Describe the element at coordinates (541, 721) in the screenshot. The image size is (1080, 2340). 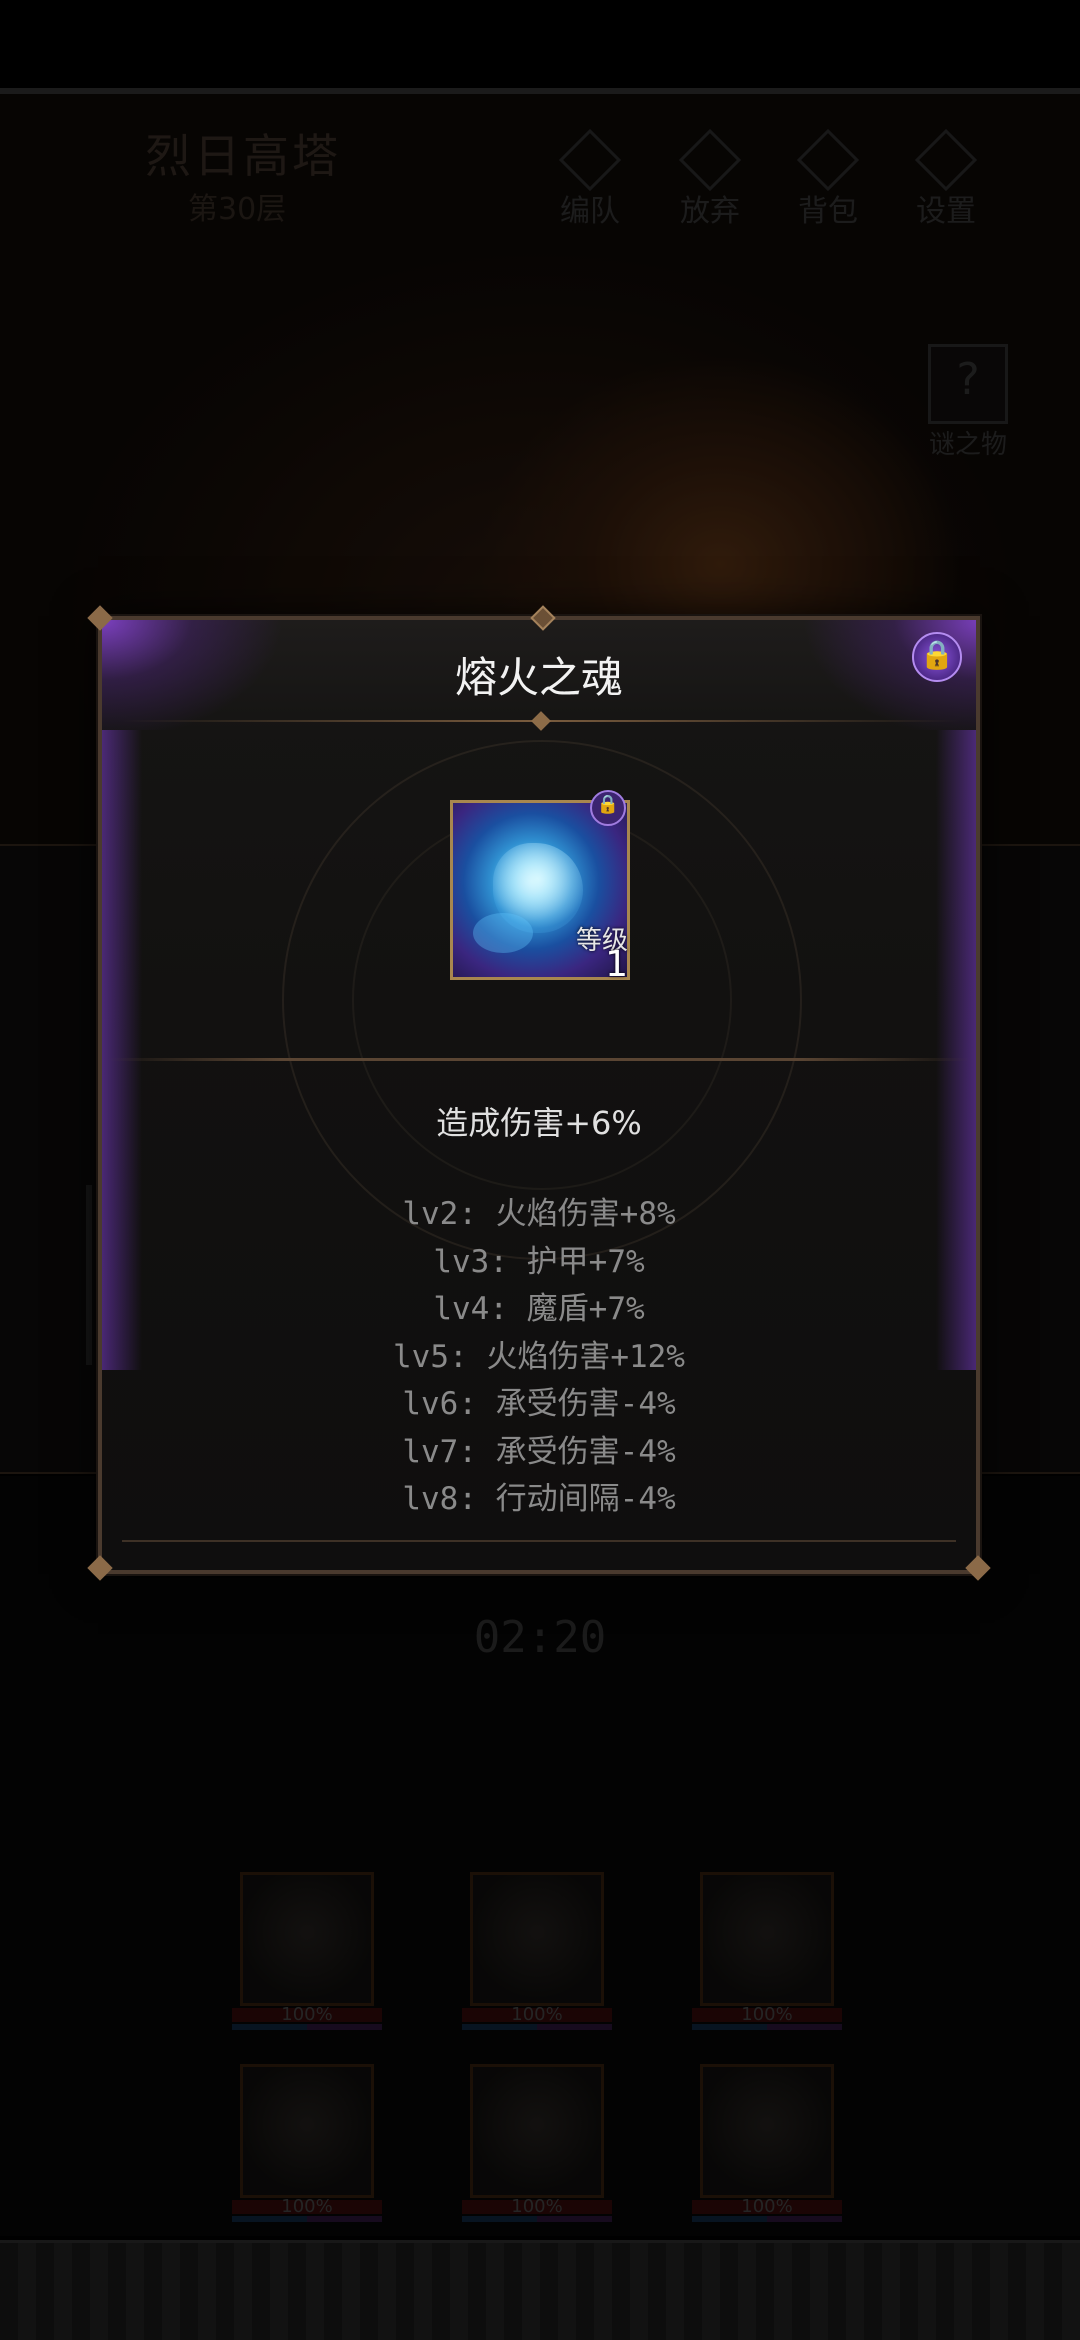
I see `header-gem-icon` at that location.